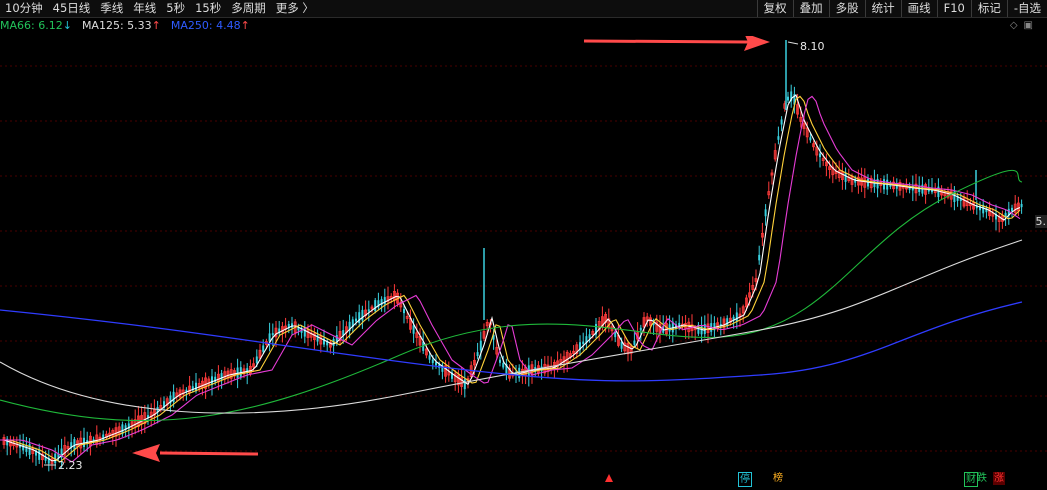 This screenshot has height=490, width=1047. What do you see at coordinates (208, 8) in the screenshot?
I see `tab-15sec: 15秒` at bounding box center [208, 8].